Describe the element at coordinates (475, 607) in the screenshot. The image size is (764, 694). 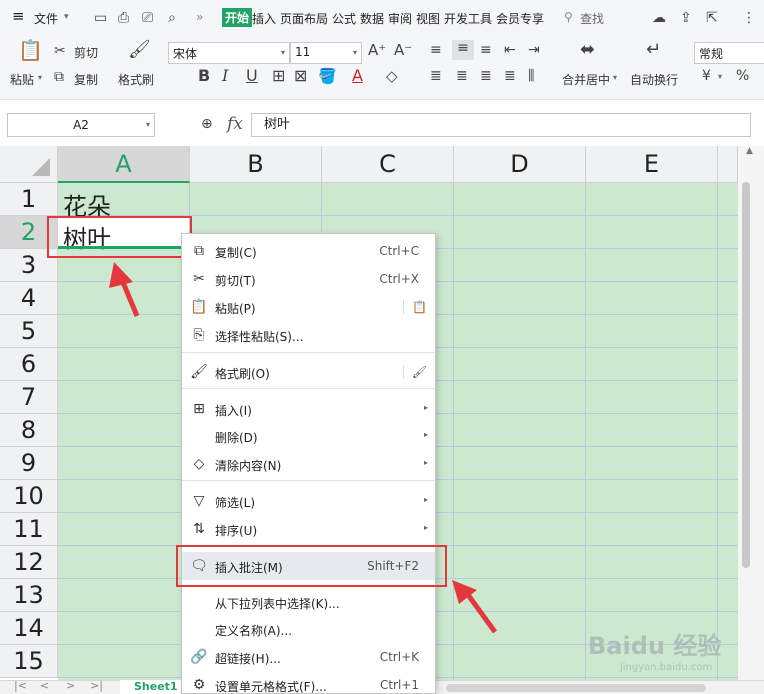
I see `arrow-to-insert-comment-icon` at that location.